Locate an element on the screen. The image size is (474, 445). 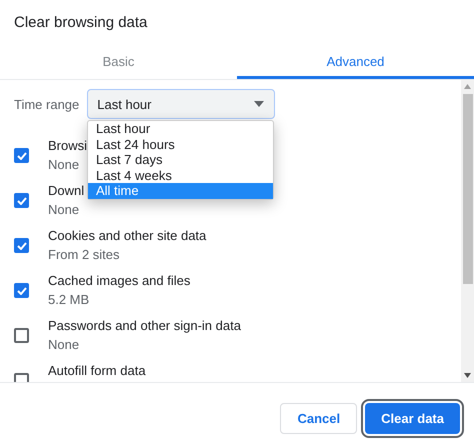
dialog-title: Clear browsing data is located at coordinates (80, 23).